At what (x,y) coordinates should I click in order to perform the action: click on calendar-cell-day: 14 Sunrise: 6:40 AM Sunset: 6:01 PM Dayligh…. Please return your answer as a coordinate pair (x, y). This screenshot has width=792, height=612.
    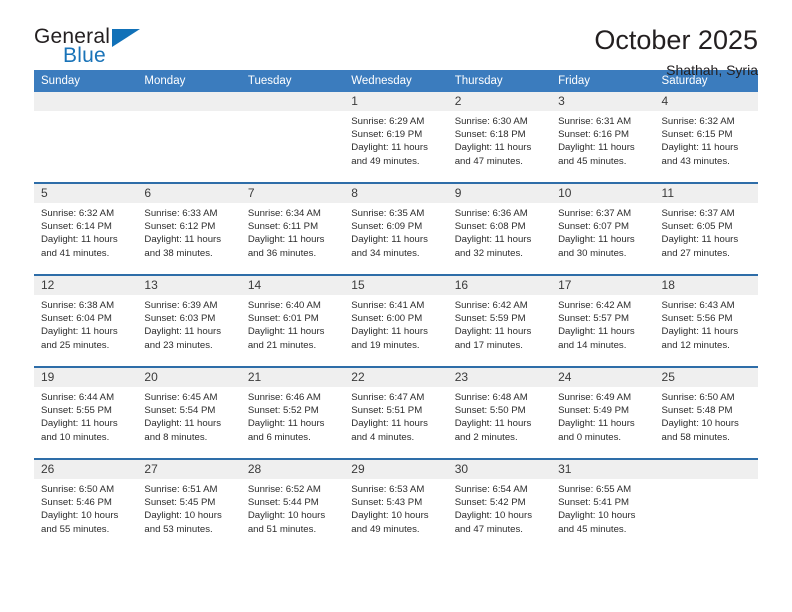
    Looking at the image, I should click on (292, 320).